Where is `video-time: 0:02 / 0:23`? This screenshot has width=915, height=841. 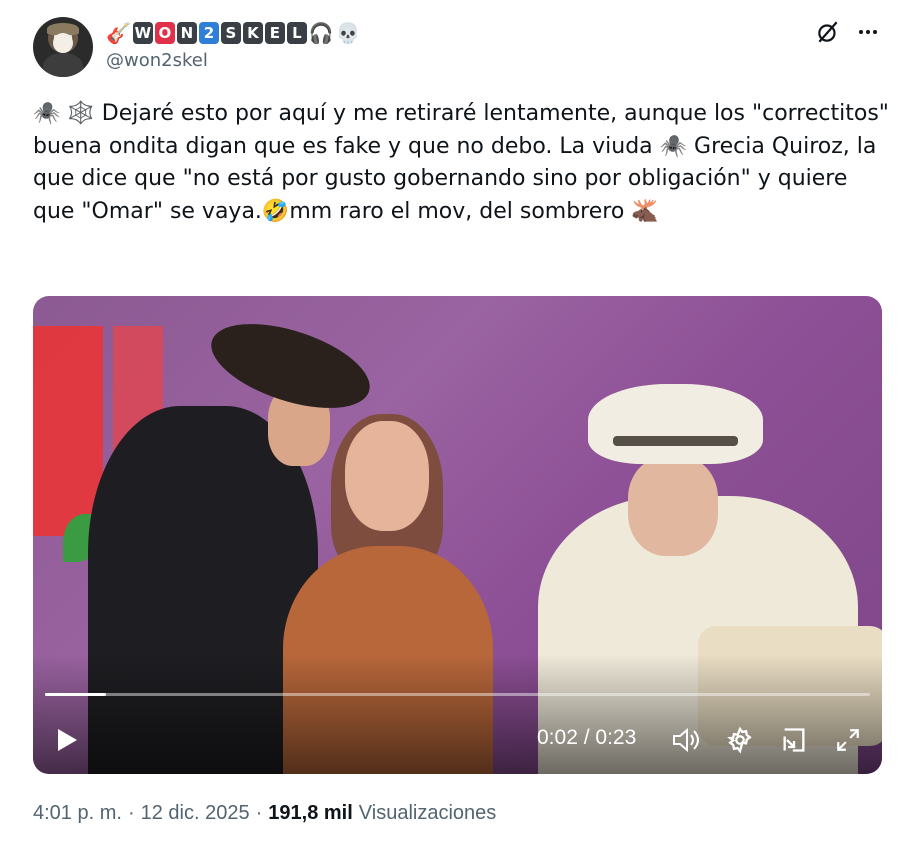 video-time: 0:02 / 0:23 is located at coordinates (586, 738).